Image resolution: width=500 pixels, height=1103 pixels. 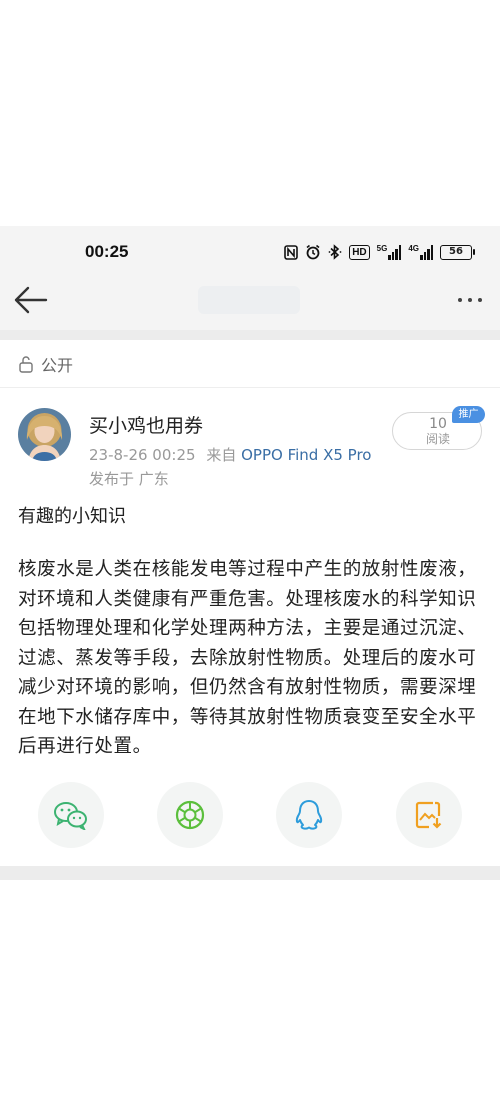 I want to click on alarm-icon, so click(x=313, y=252).